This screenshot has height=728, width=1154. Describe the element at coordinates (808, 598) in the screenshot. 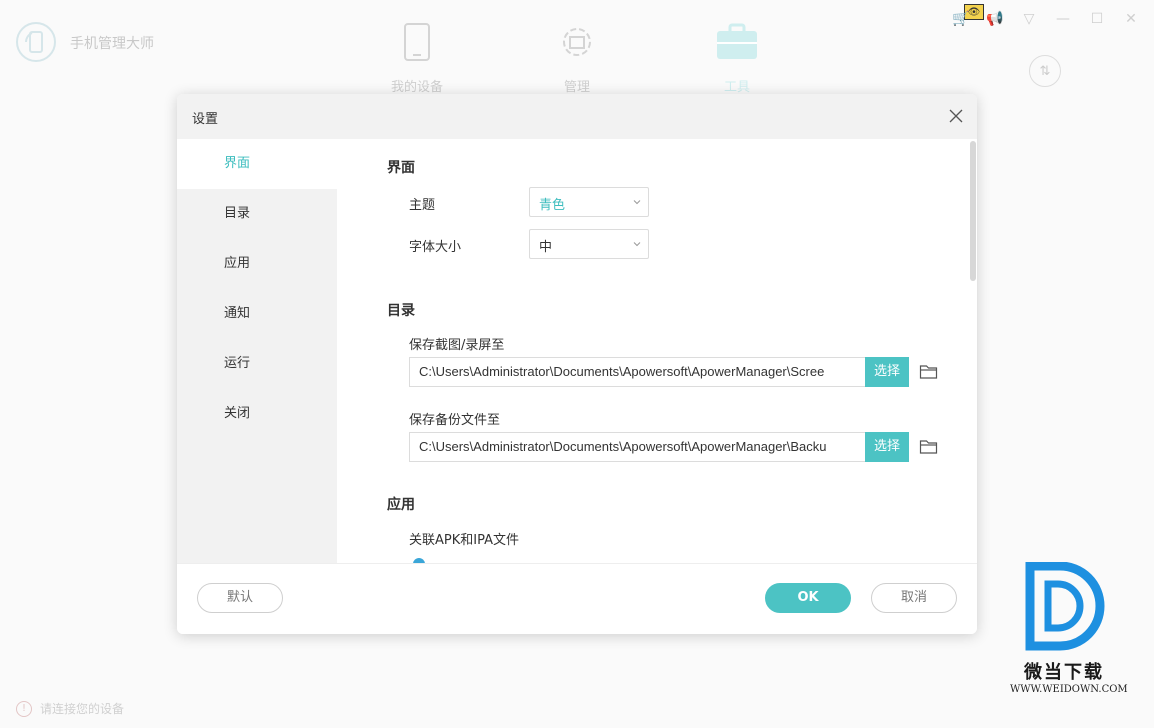

I see `ok-button: OK` at that location.